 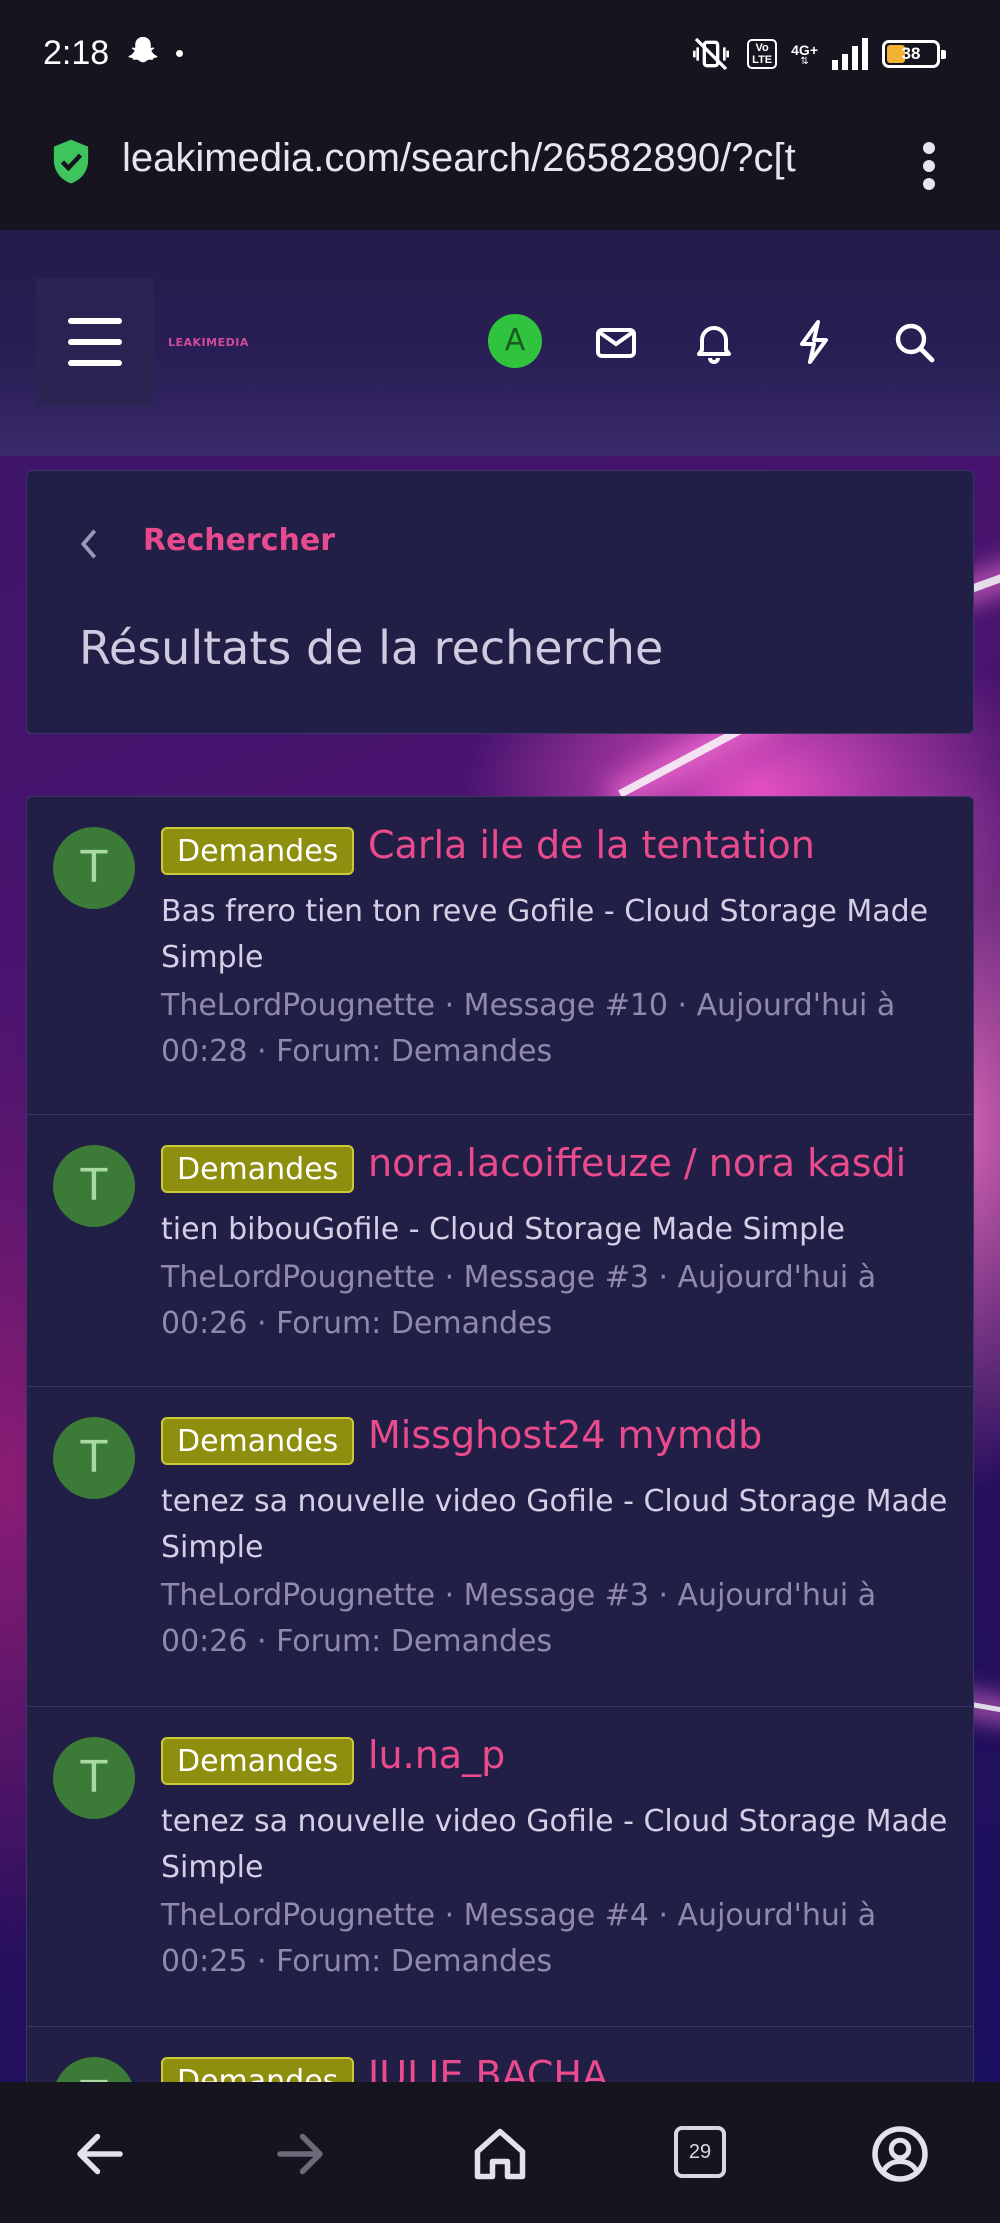 What do you see at coordinates (900, 2154) in the screenshot?
I see `account-icon` at bounding box center [900, 2154].